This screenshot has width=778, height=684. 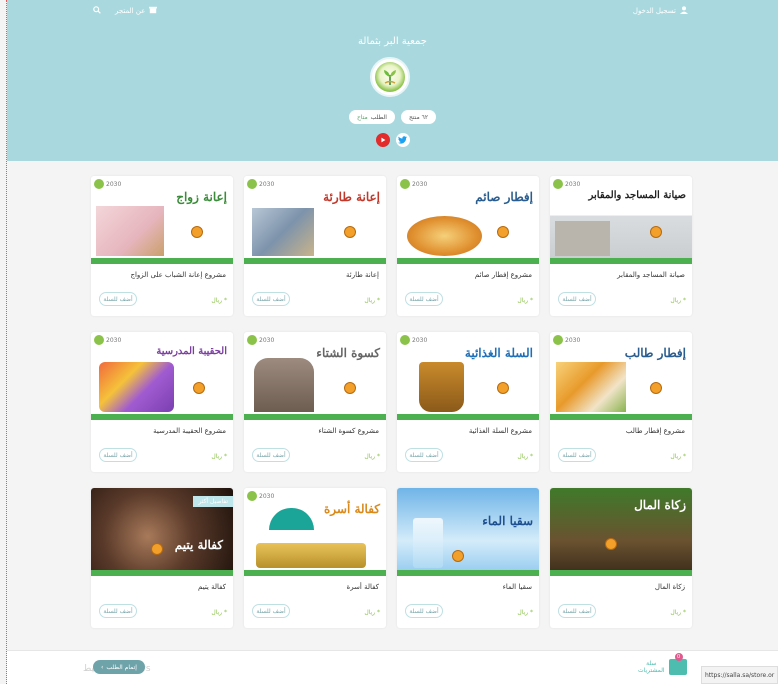 I want to click on orders-pill: متاح الطلب, so click(x=371, y=117).